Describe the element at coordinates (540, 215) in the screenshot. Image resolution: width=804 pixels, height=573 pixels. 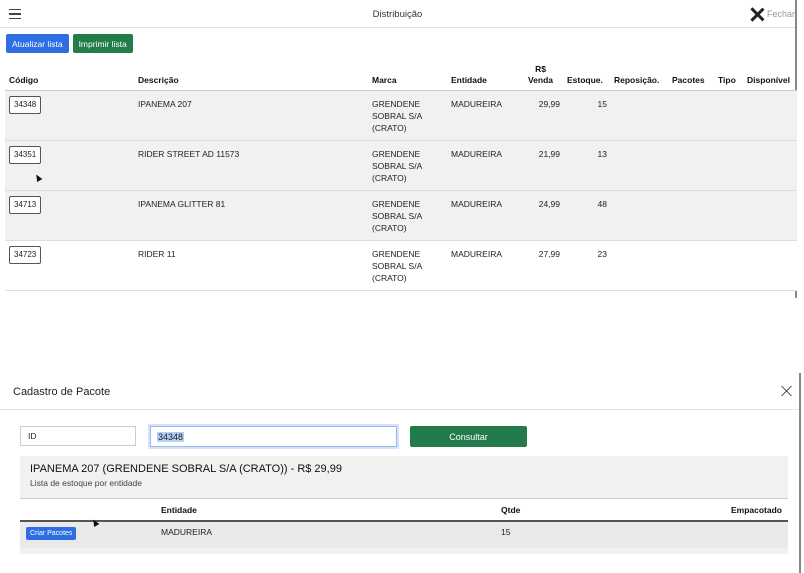
I see `cell-venda: 24,99` at that location.